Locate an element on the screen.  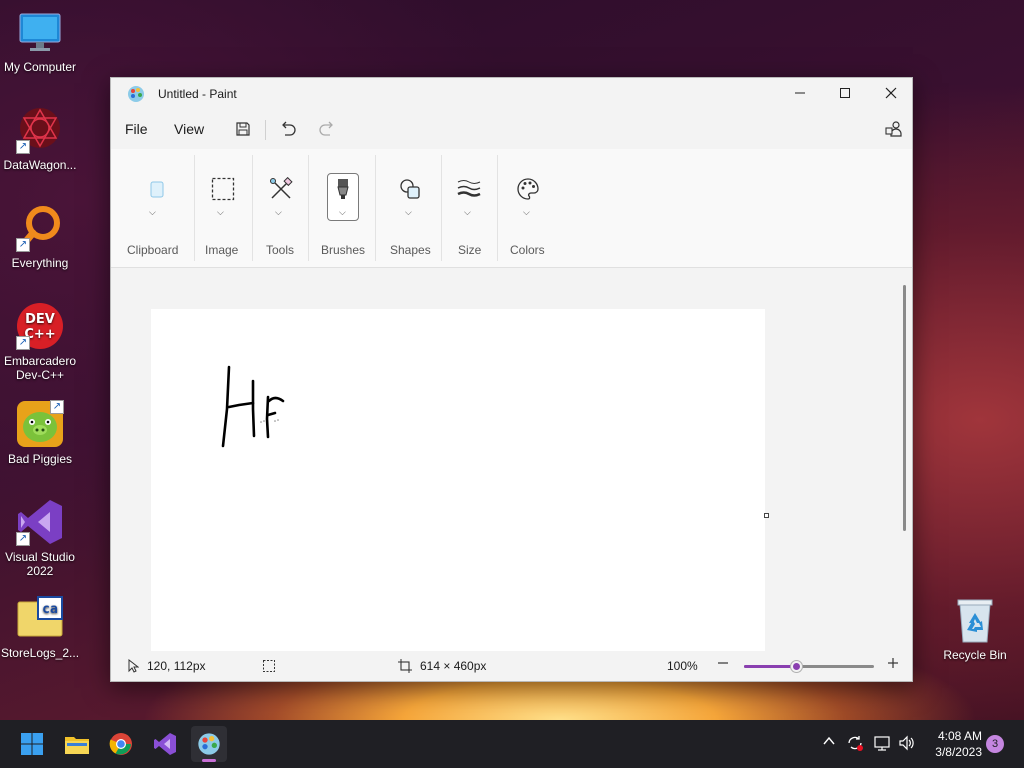
desktop-icon-label: Recycle Bin is located at coordinates (975, 655).